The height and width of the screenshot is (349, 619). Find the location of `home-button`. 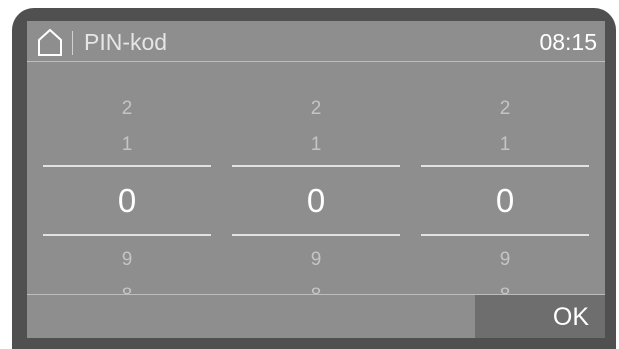

home-button is located at coordinates (50, 42).